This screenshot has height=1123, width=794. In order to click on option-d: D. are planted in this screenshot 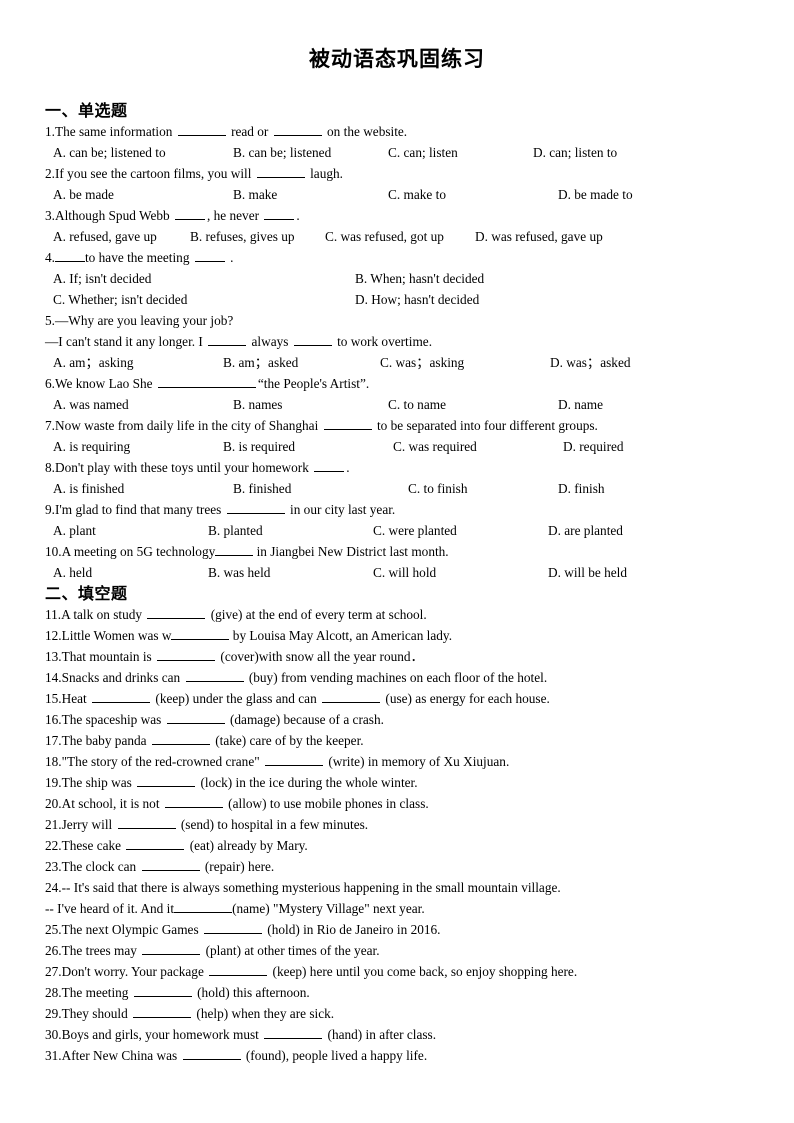, I will do `click(585, 530)`.